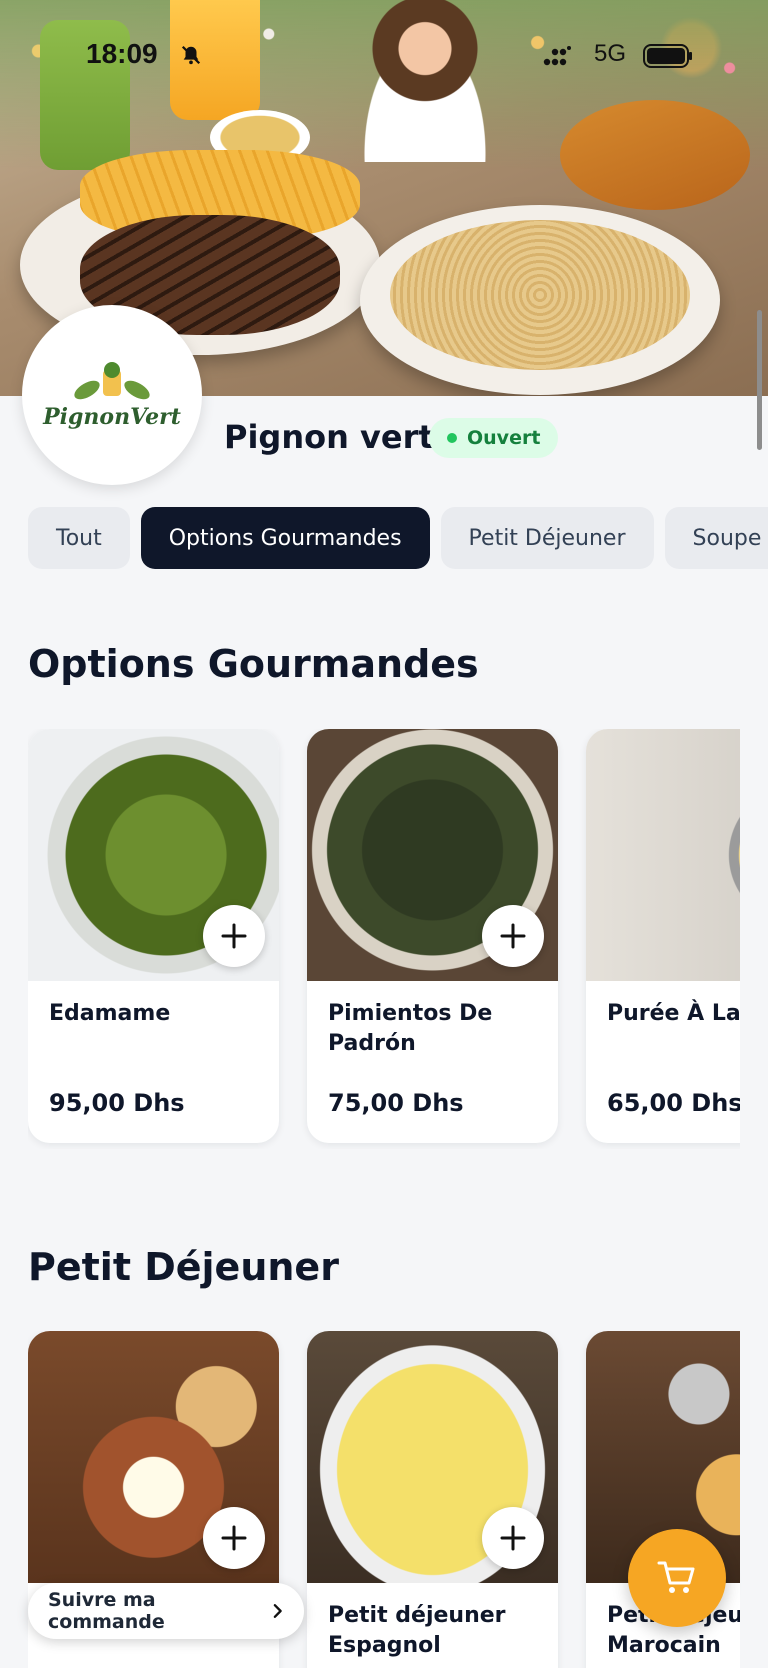 The image size is (768, 1668). I want to click on tab-soupe: Soupe, so click(716, 538).